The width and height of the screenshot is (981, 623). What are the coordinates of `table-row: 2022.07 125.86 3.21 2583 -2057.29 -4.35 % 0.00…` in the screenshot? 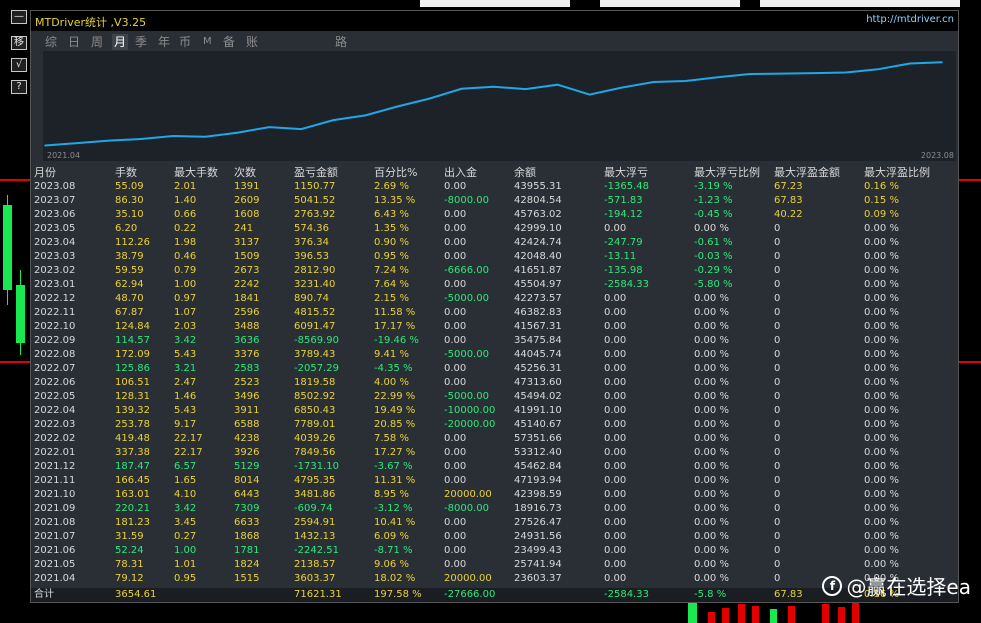 It's located at (494, 369).